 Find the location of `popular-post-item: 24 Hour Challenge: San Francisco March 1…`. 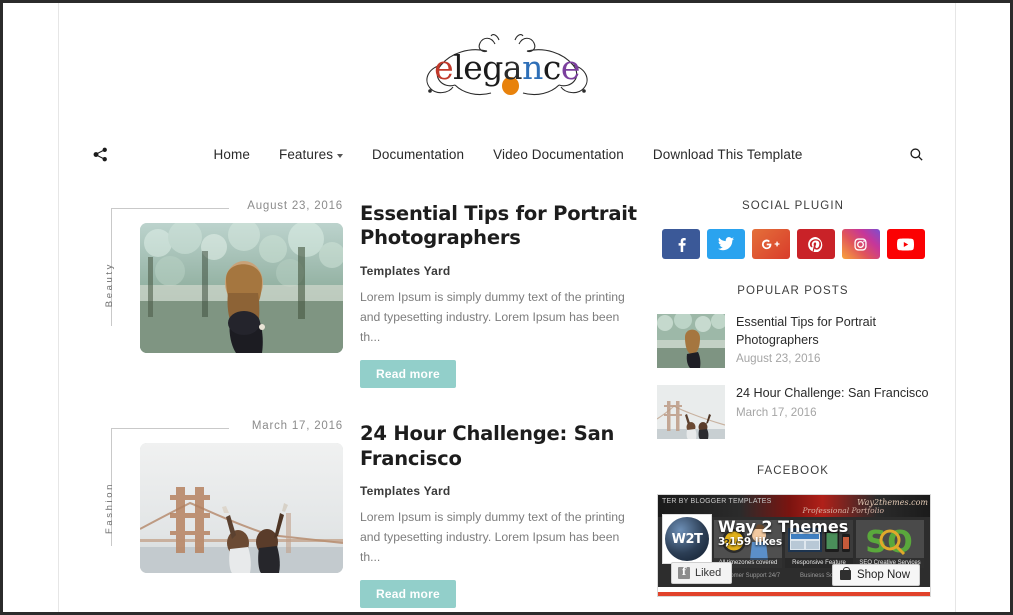

popular-post-item: 24 Hour Challenge: San Francisco March 1… is located at coordinates (793, 412).